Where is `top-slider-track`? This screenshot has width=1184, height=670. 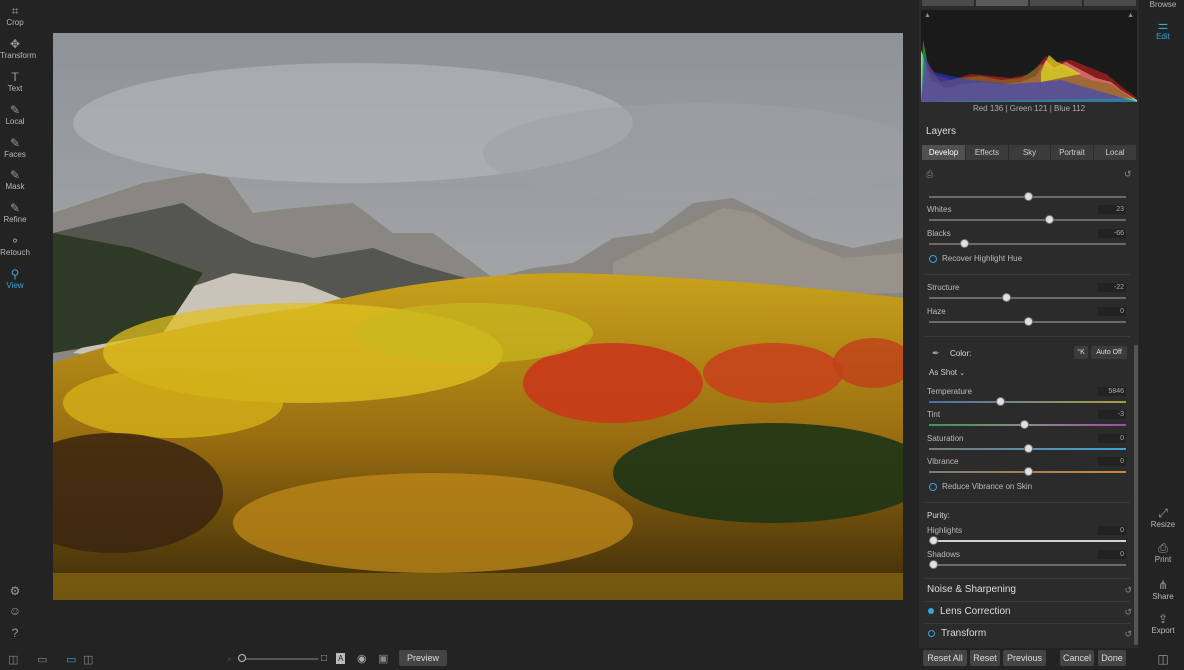 top-slider-track is located at coordinates (1027, 196).